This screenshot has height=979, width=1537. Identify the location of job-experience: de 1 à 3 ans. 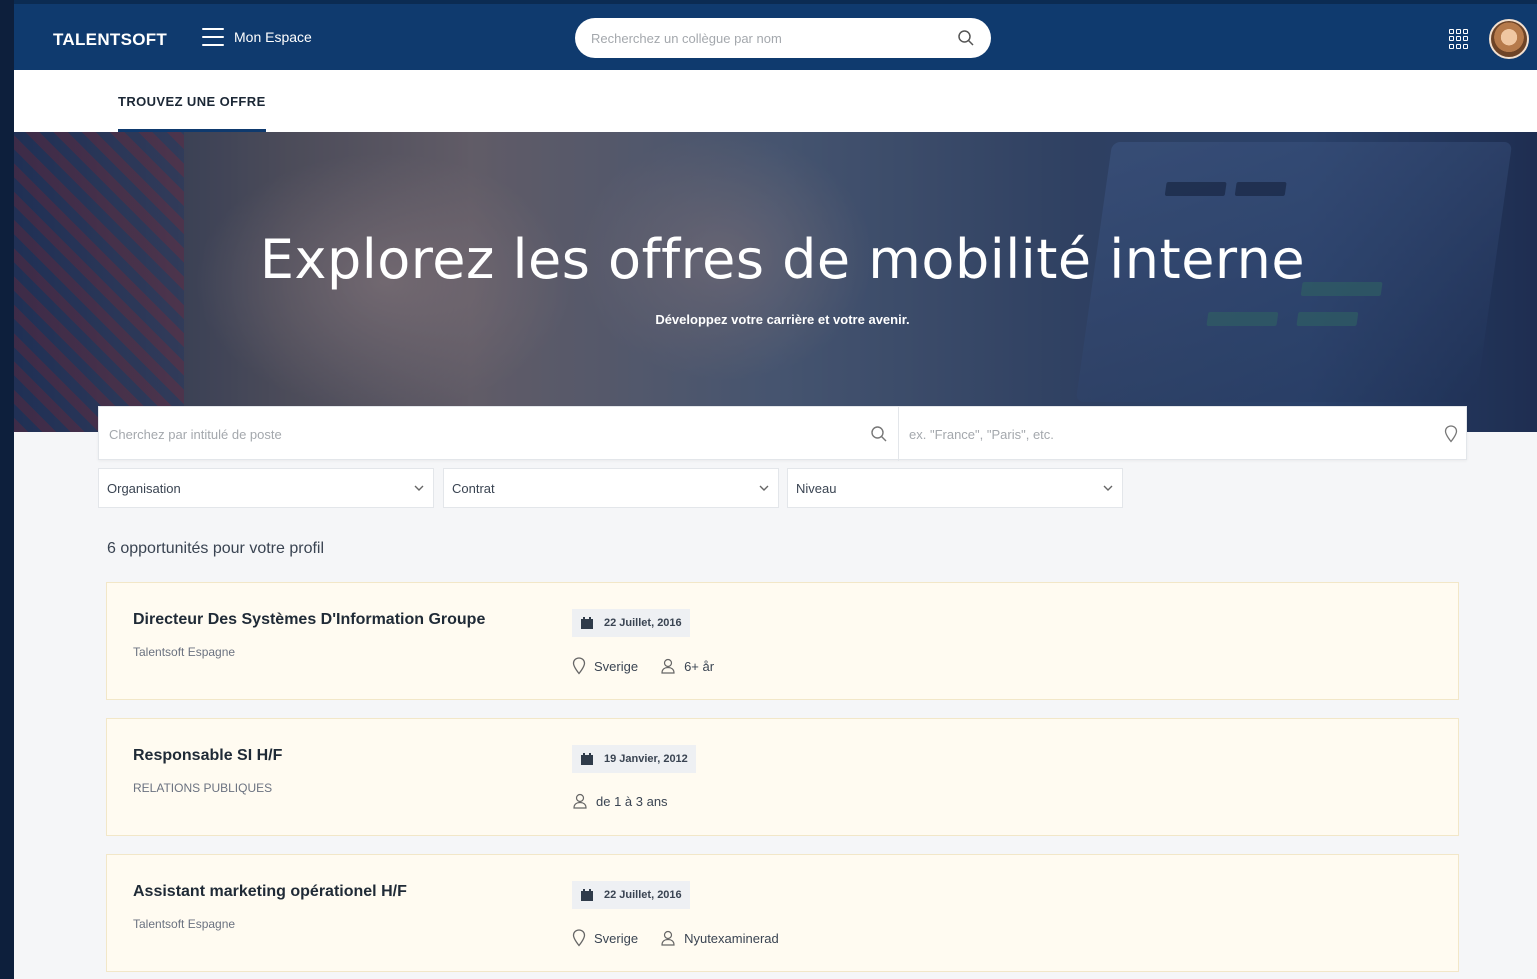
(620, 801).